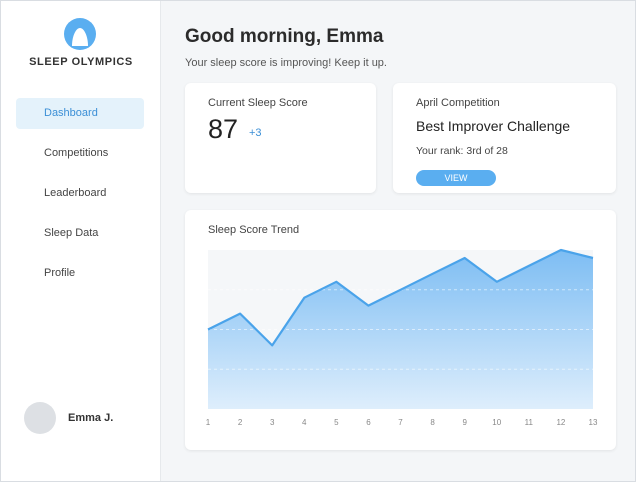 Image resolution: width=636 pixels, height=482 pixels. I want to click on x-tick-label-13: 13, so click(593, 422).